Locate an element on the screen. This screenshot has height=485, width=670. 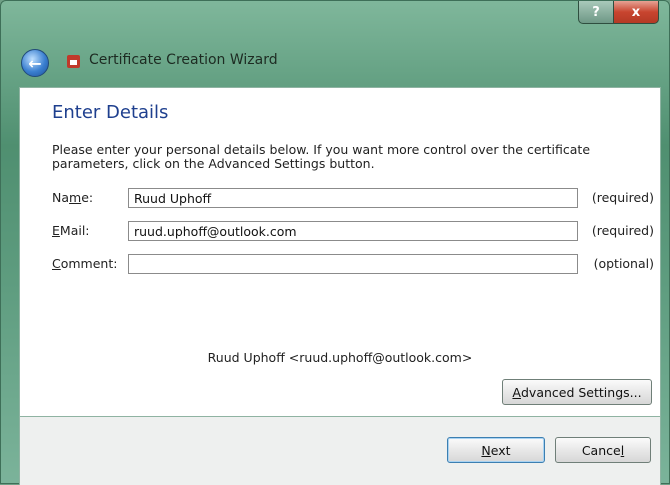
back-arrow-icon: ← is located at coordinates (35, 63).